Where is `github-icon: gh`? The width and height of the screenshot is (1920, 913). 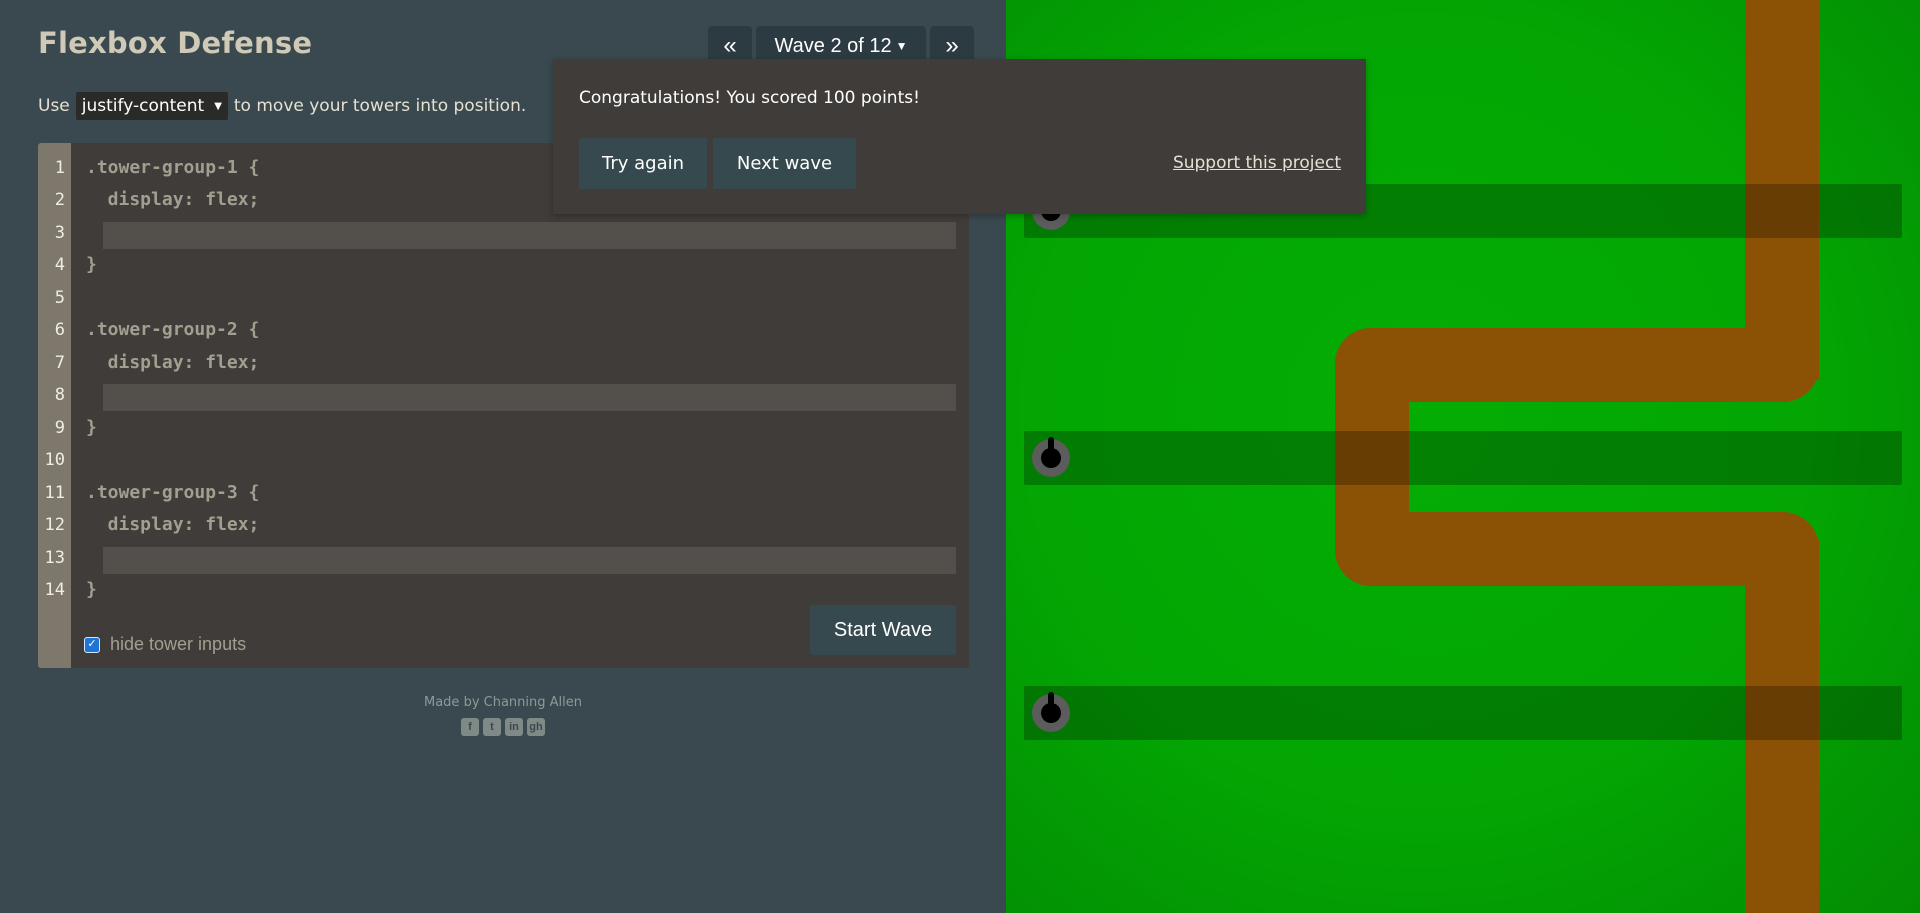
github-icon: gh is located at coordinates (536, 727).